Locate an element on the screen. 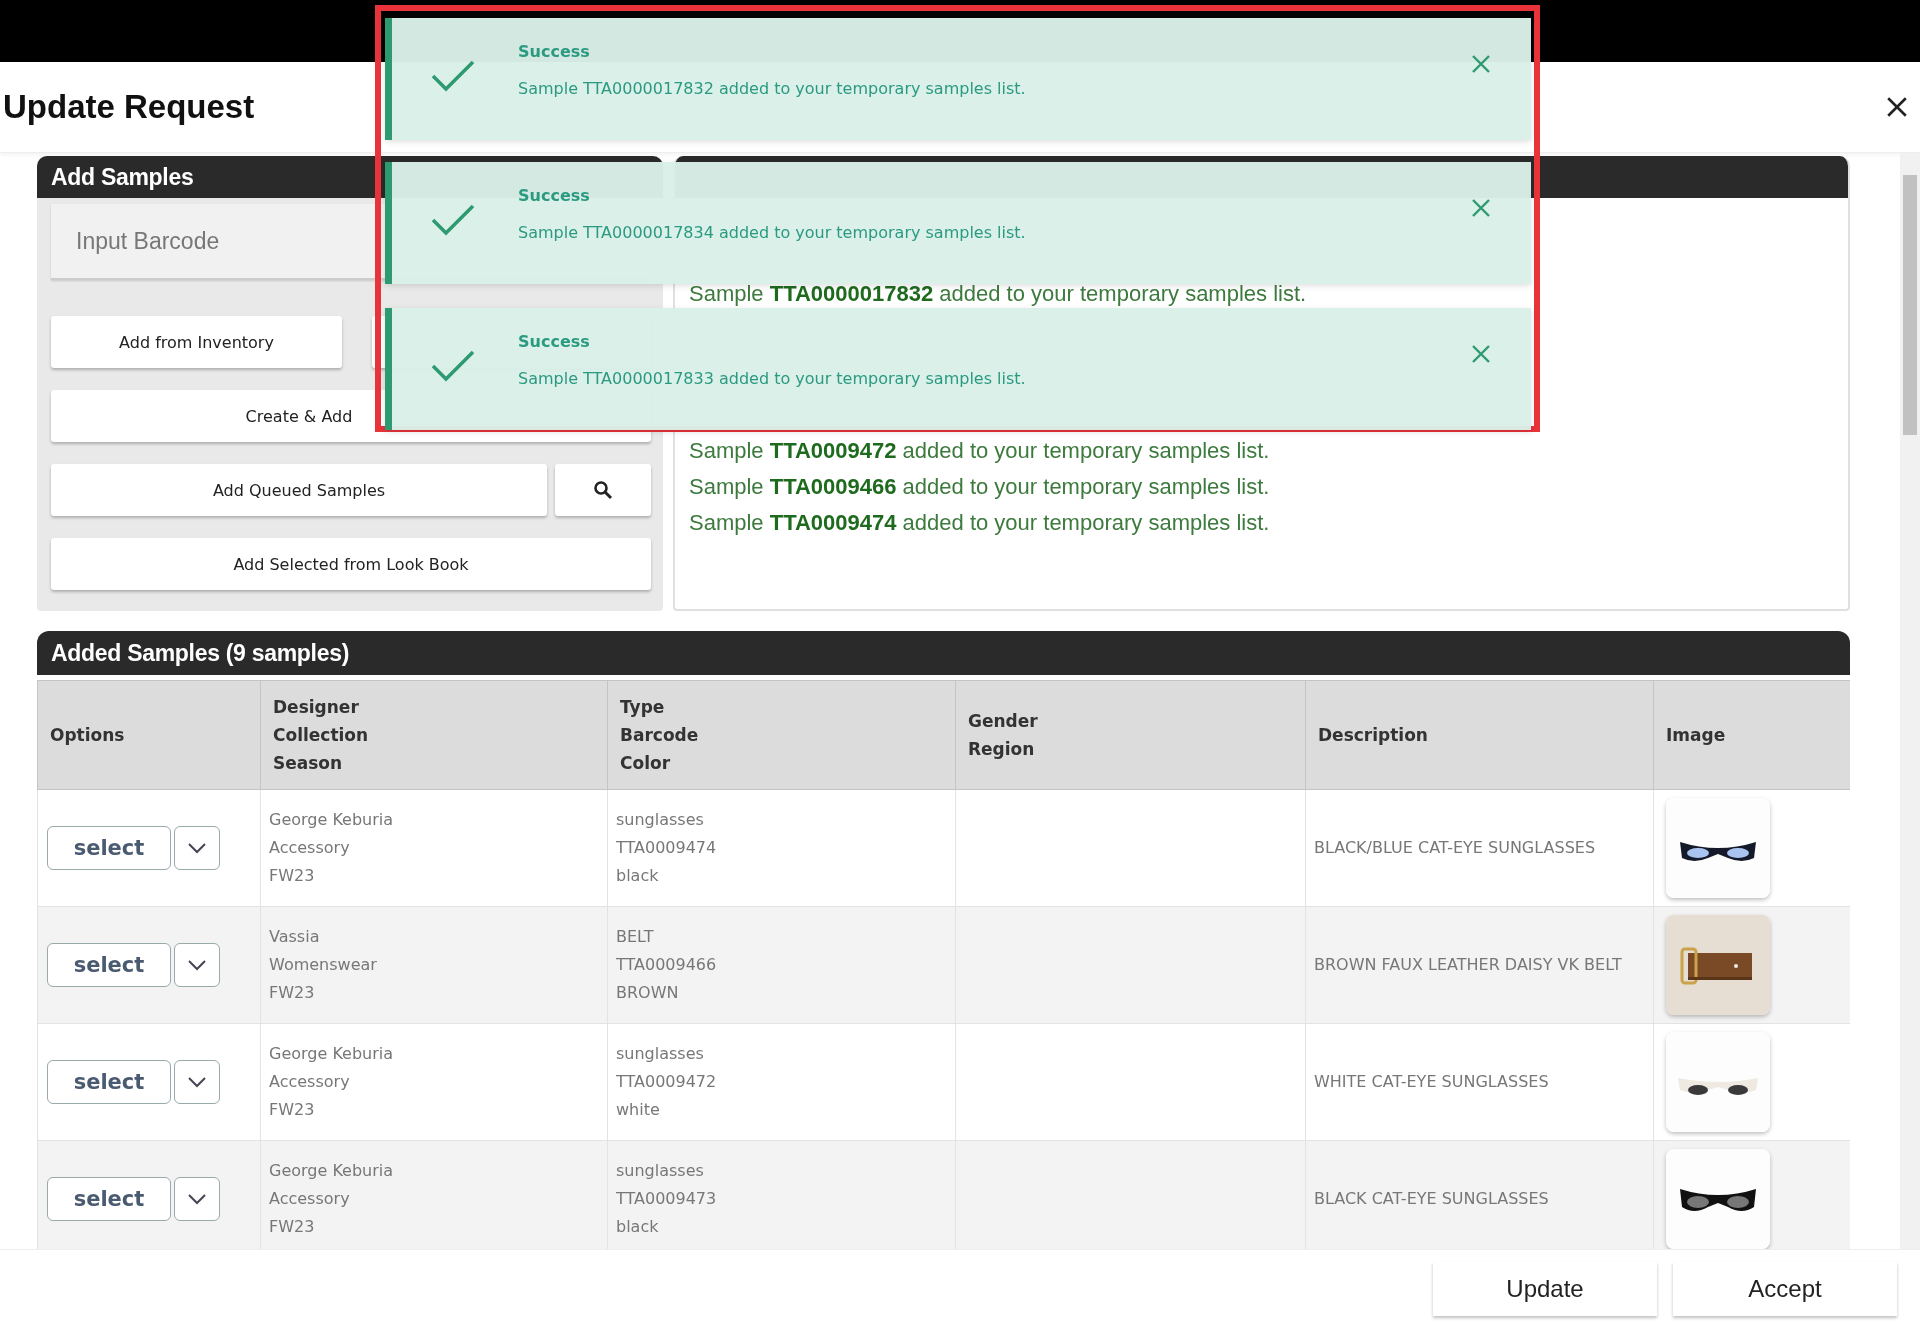  search-button is located at coordinates (603, 490).